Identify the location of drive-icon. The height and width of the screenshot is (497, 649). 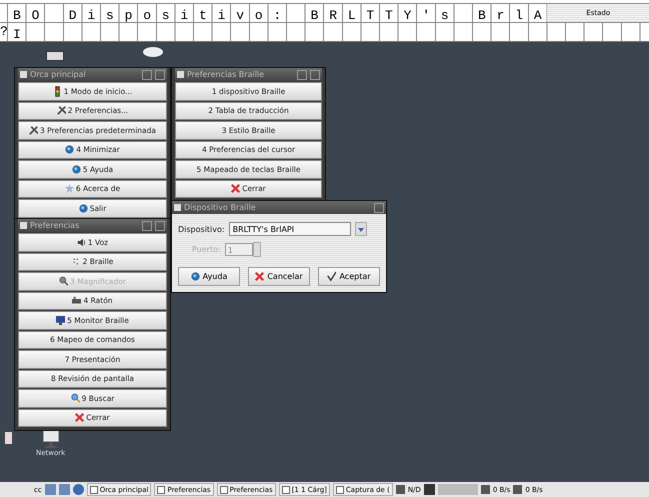
(55, 56).